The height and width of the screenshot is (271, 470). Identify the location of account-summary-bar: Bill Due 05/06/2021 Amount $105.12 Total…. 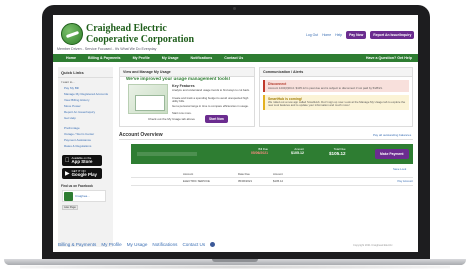
(272, 154).